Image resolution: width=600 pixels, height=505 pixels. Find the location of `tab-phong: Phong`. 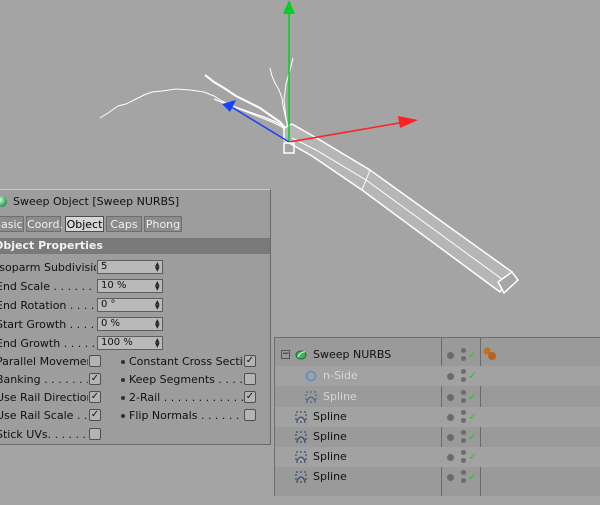

tab-phong: Phong is located at coordinates (163, 224).